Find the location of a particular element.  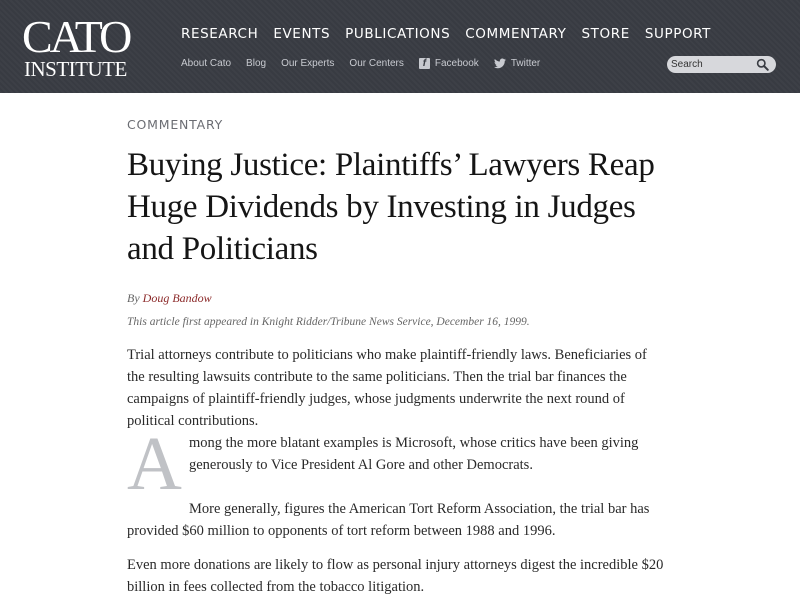

subnav-facebook: f Facebook is located at coordinates (448, 63).